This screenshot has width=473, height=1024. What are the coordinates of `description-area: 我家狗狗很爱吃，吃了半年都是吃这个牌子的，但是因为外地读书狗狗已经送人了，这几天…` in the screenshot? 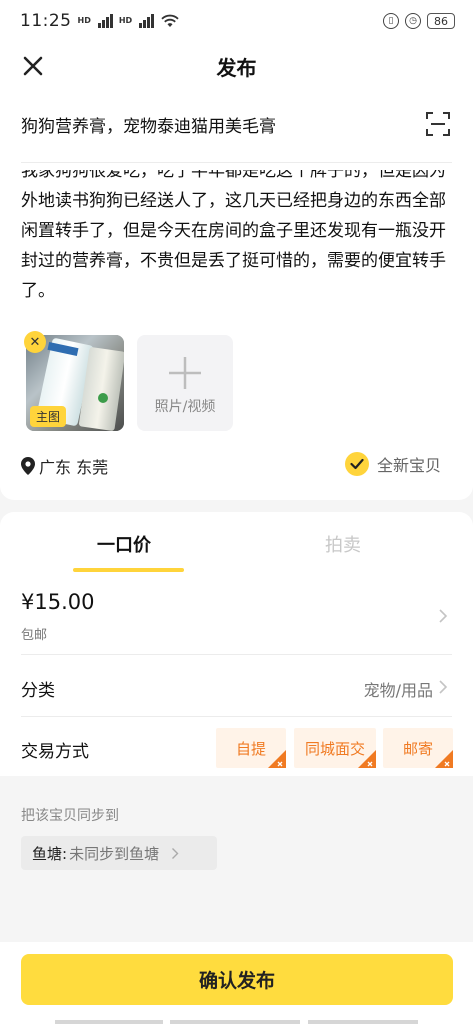 It's located at (237, 245).